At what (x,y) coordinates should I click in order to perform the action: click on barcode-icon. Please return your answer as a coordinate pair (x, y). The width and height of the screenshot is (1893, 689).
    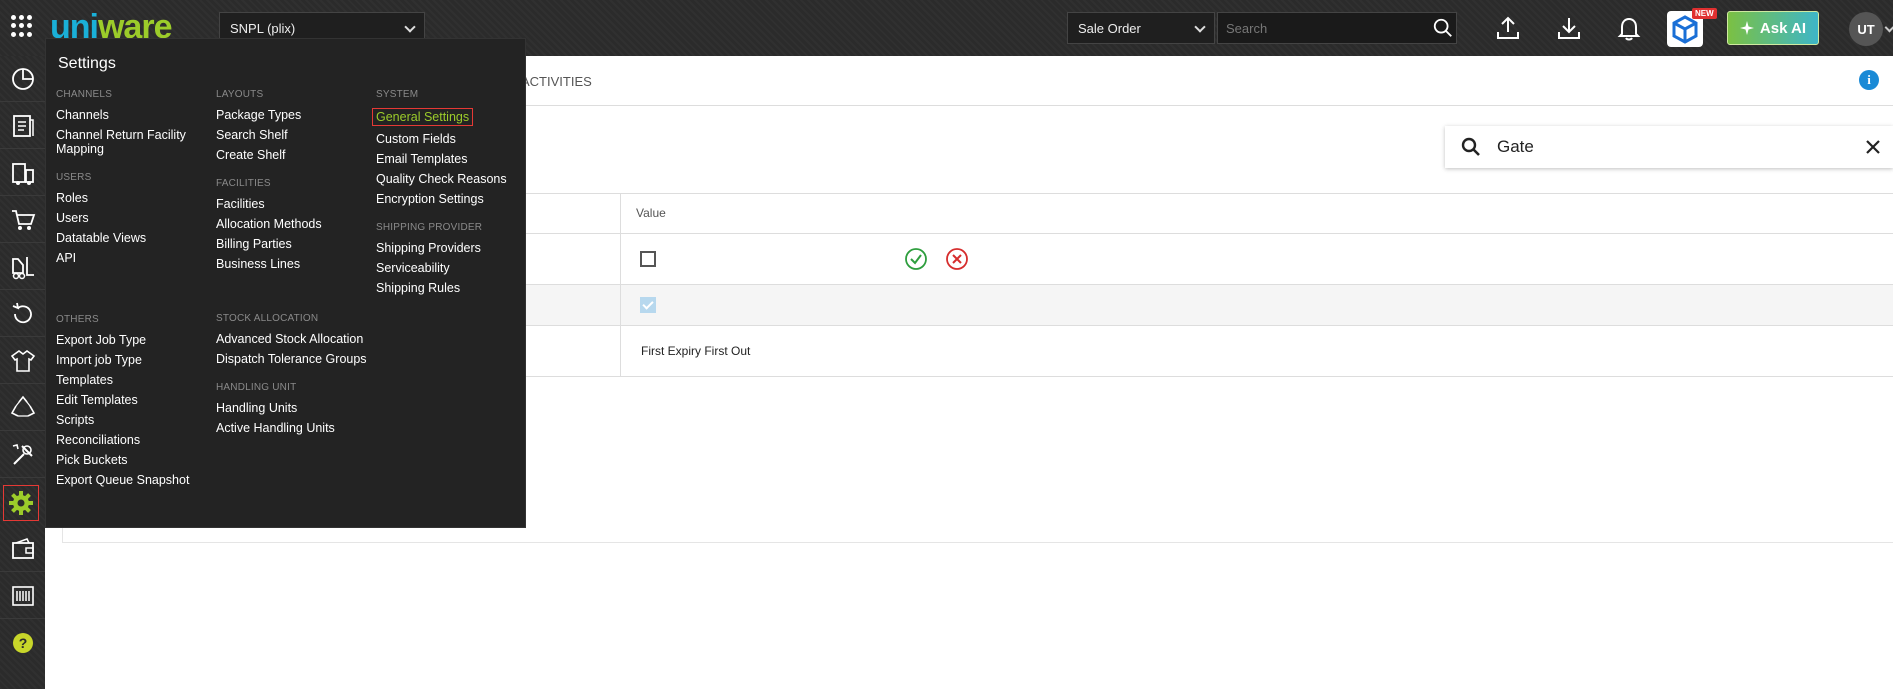
    Looking at the image, I should click on (22, 595).